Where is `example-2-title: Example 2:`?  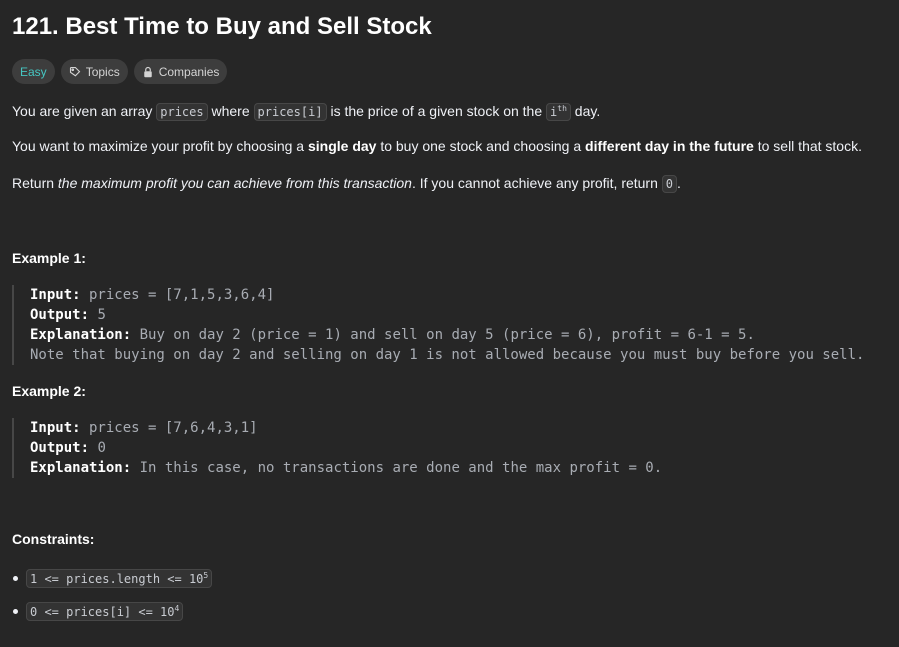 example-2-title: Example 2: is located at coordinates (49, 391).